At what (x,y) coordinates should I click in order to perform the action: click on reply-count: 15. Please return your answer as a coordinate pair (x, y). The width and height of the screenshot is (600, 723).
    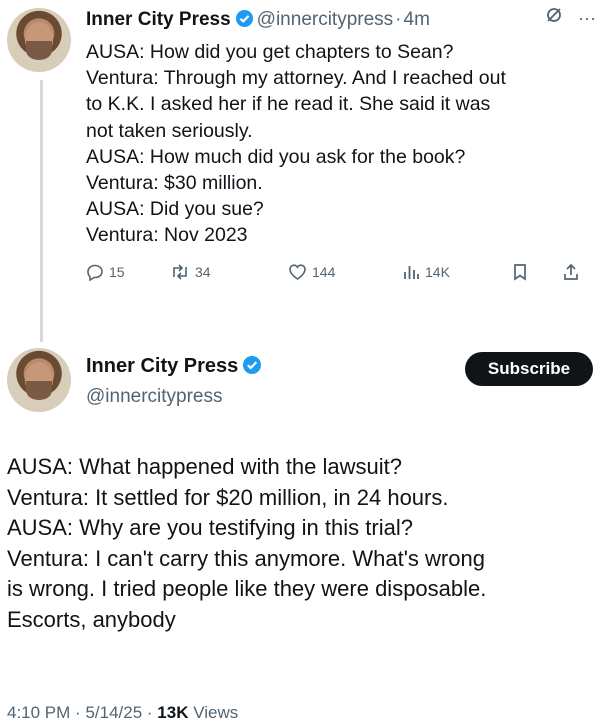
    Looking at the image, I should click on (117, 271).